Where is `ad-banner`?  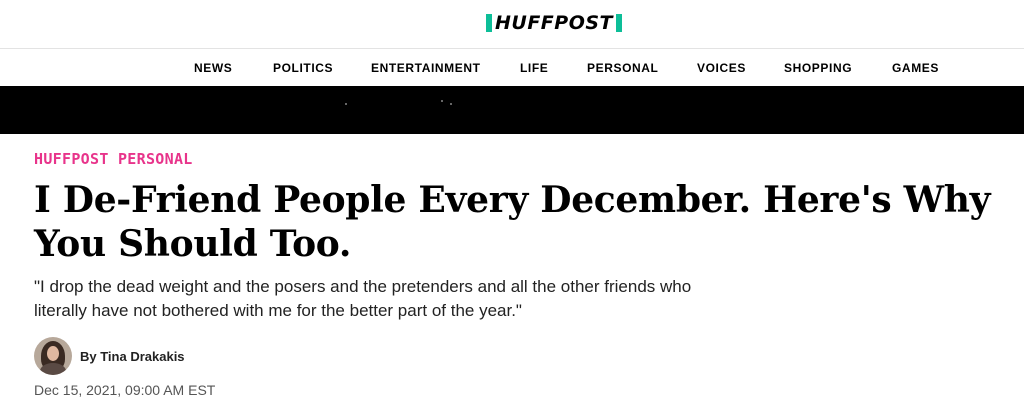 ad-banner is located at coordinates (512, 110).